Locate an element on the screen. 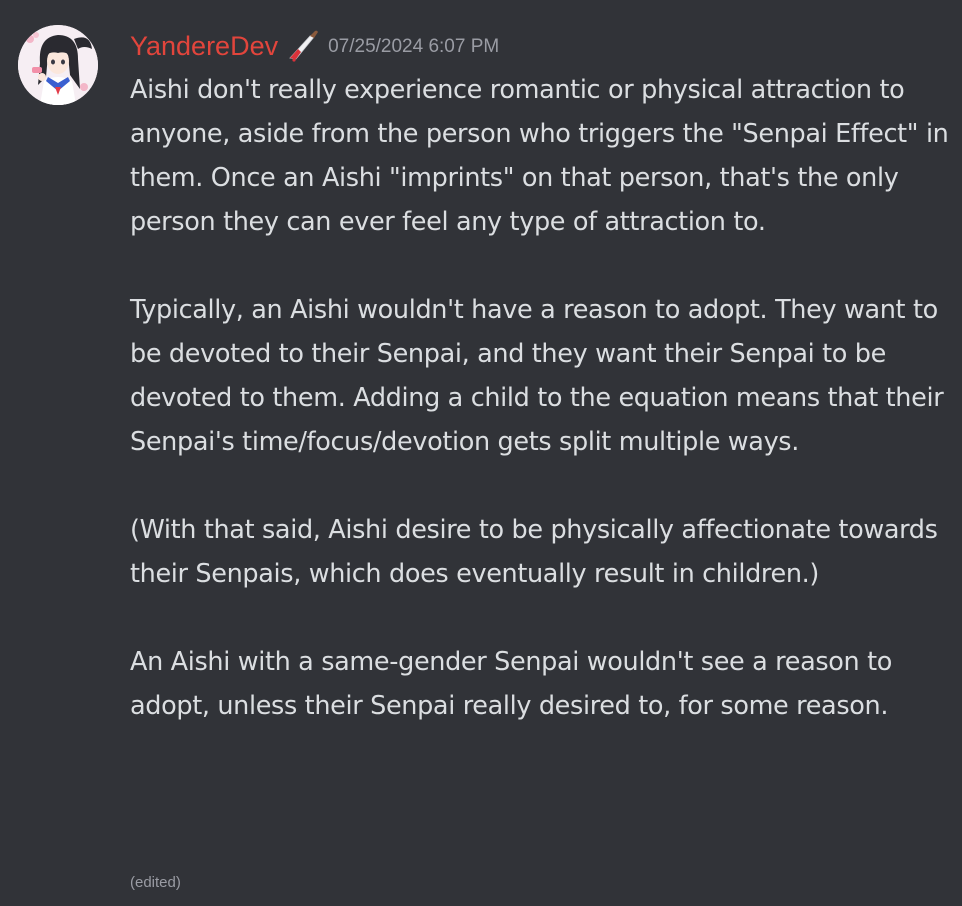  knife-icon is located at coordinates (302, 46).